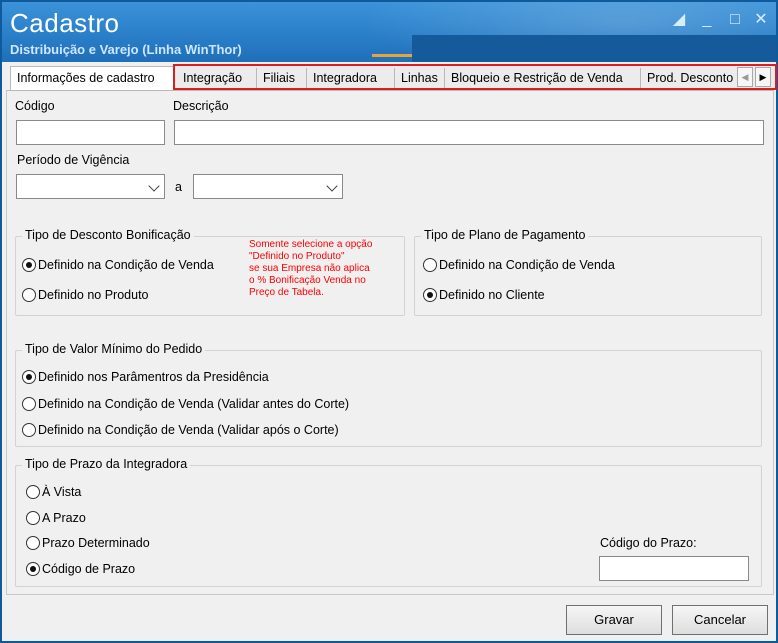  What do you see at coordinates (720, 620) in the screenshot?
I see `cancelar-button: Cancelar` at bounding box center [720, 620].